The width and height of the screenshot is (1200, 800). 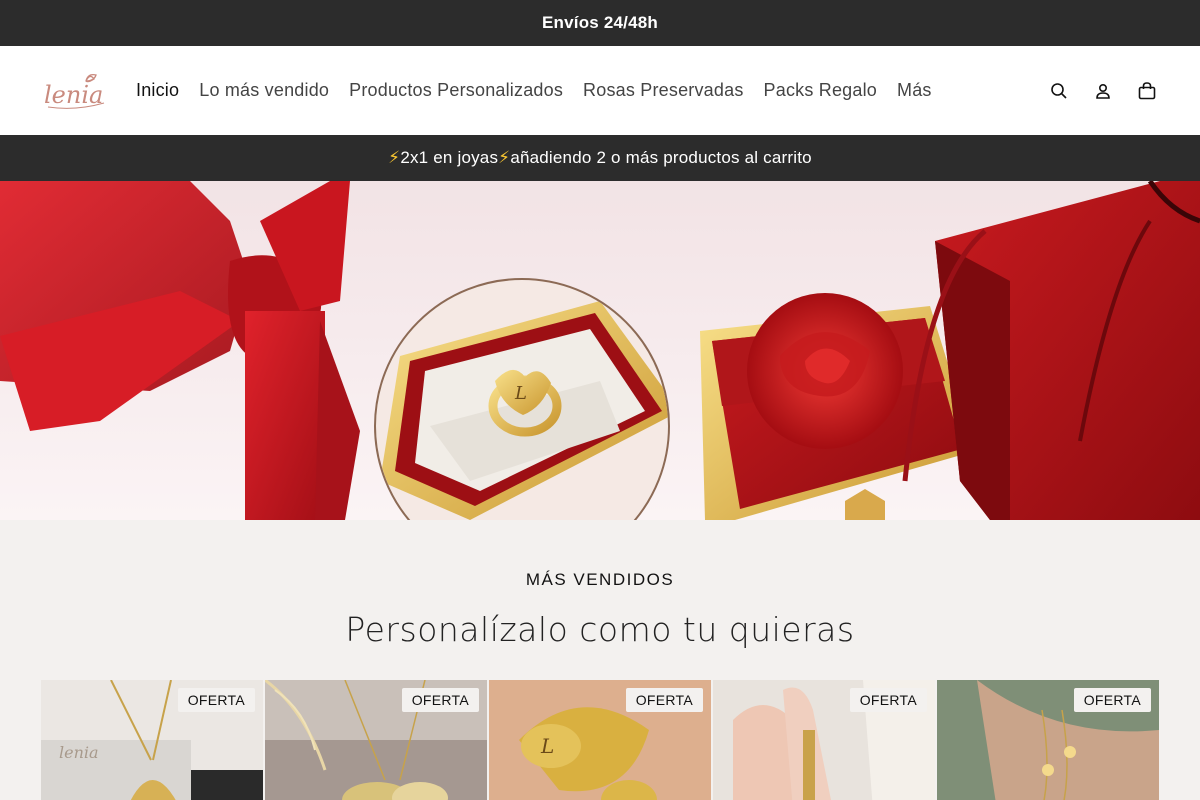 I want to click on product-card: L OFERTA, so click(x=600, y=740).